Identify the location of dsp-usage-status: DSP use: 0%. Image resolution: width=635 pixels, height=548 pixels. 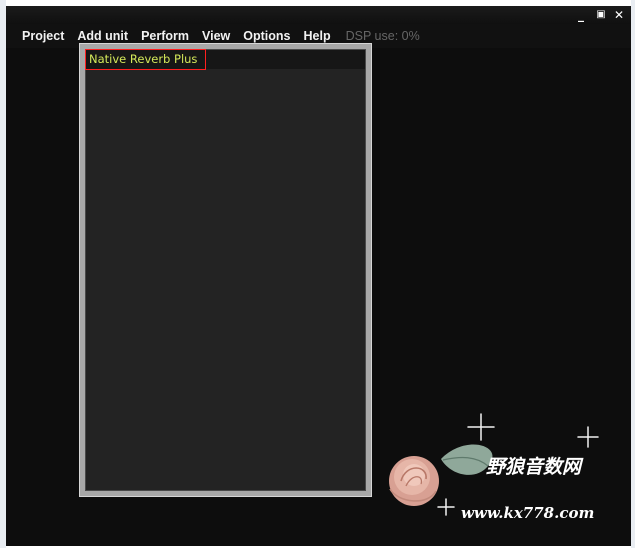
(382, 36).